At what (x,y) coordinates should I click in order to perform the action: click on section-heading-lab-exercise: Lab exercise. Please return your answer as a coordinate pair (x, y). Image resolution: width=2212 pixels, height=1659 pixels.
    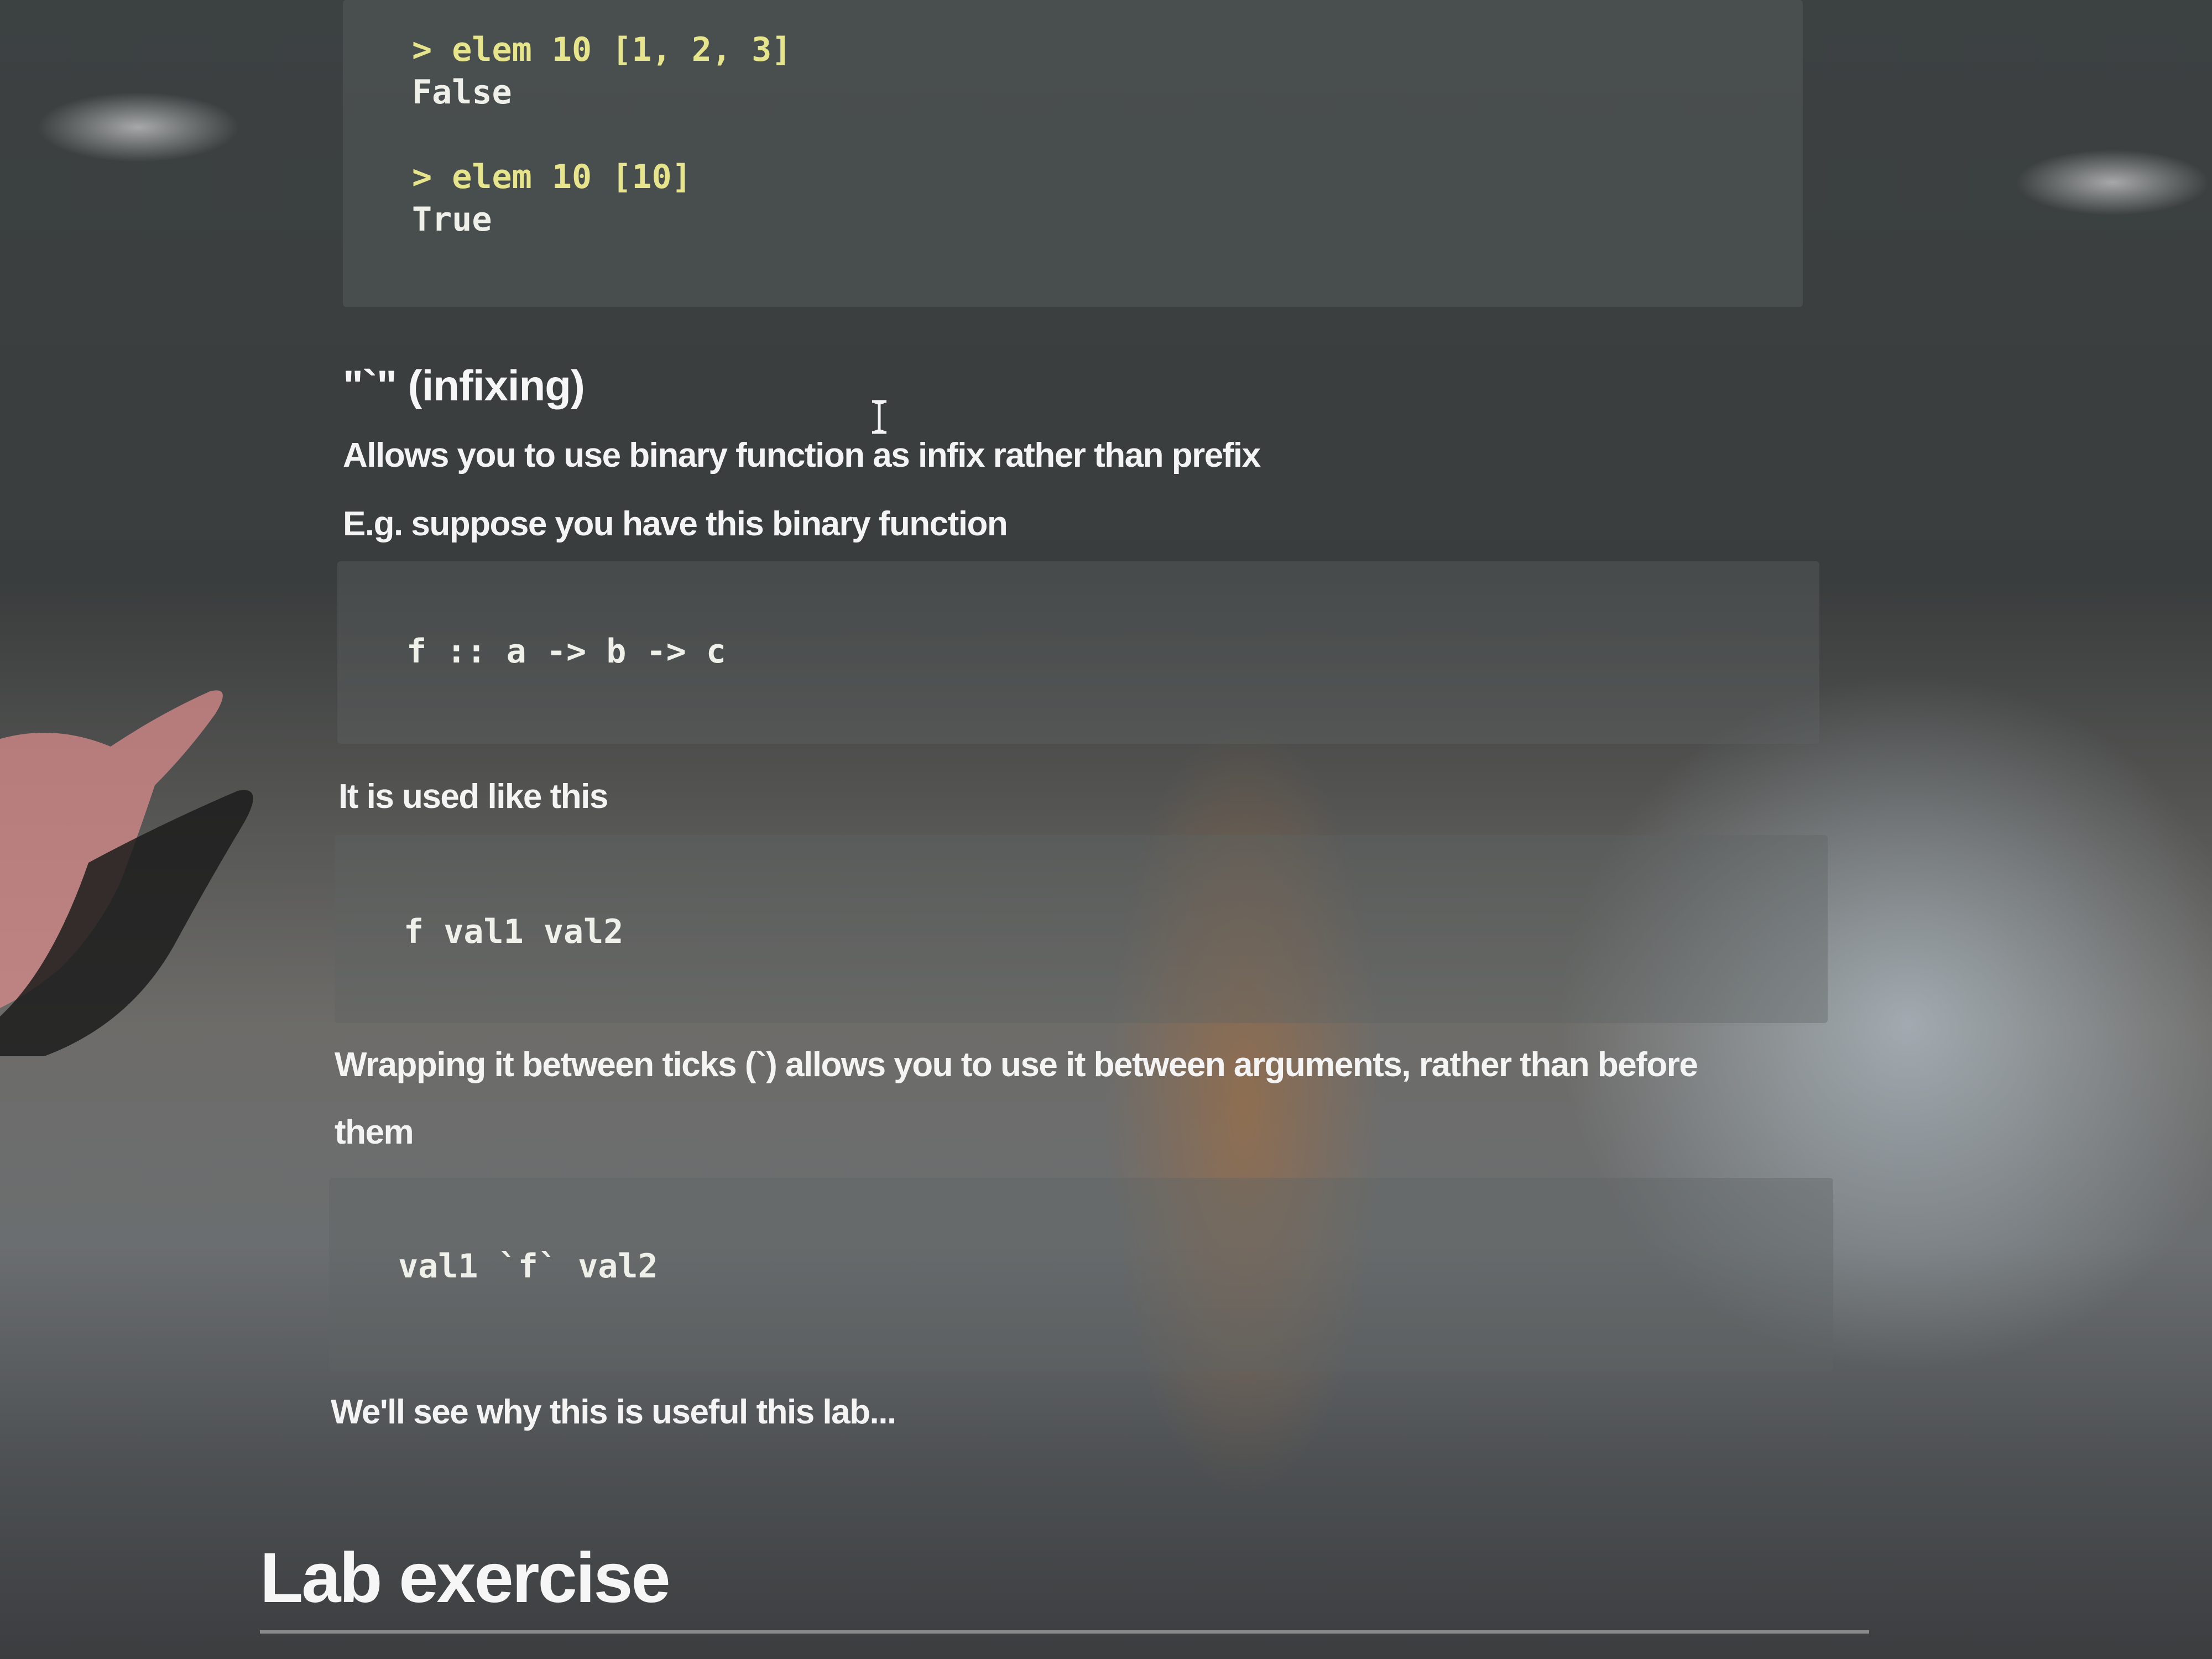
    Looking at the image, I should click on (466, 1578).